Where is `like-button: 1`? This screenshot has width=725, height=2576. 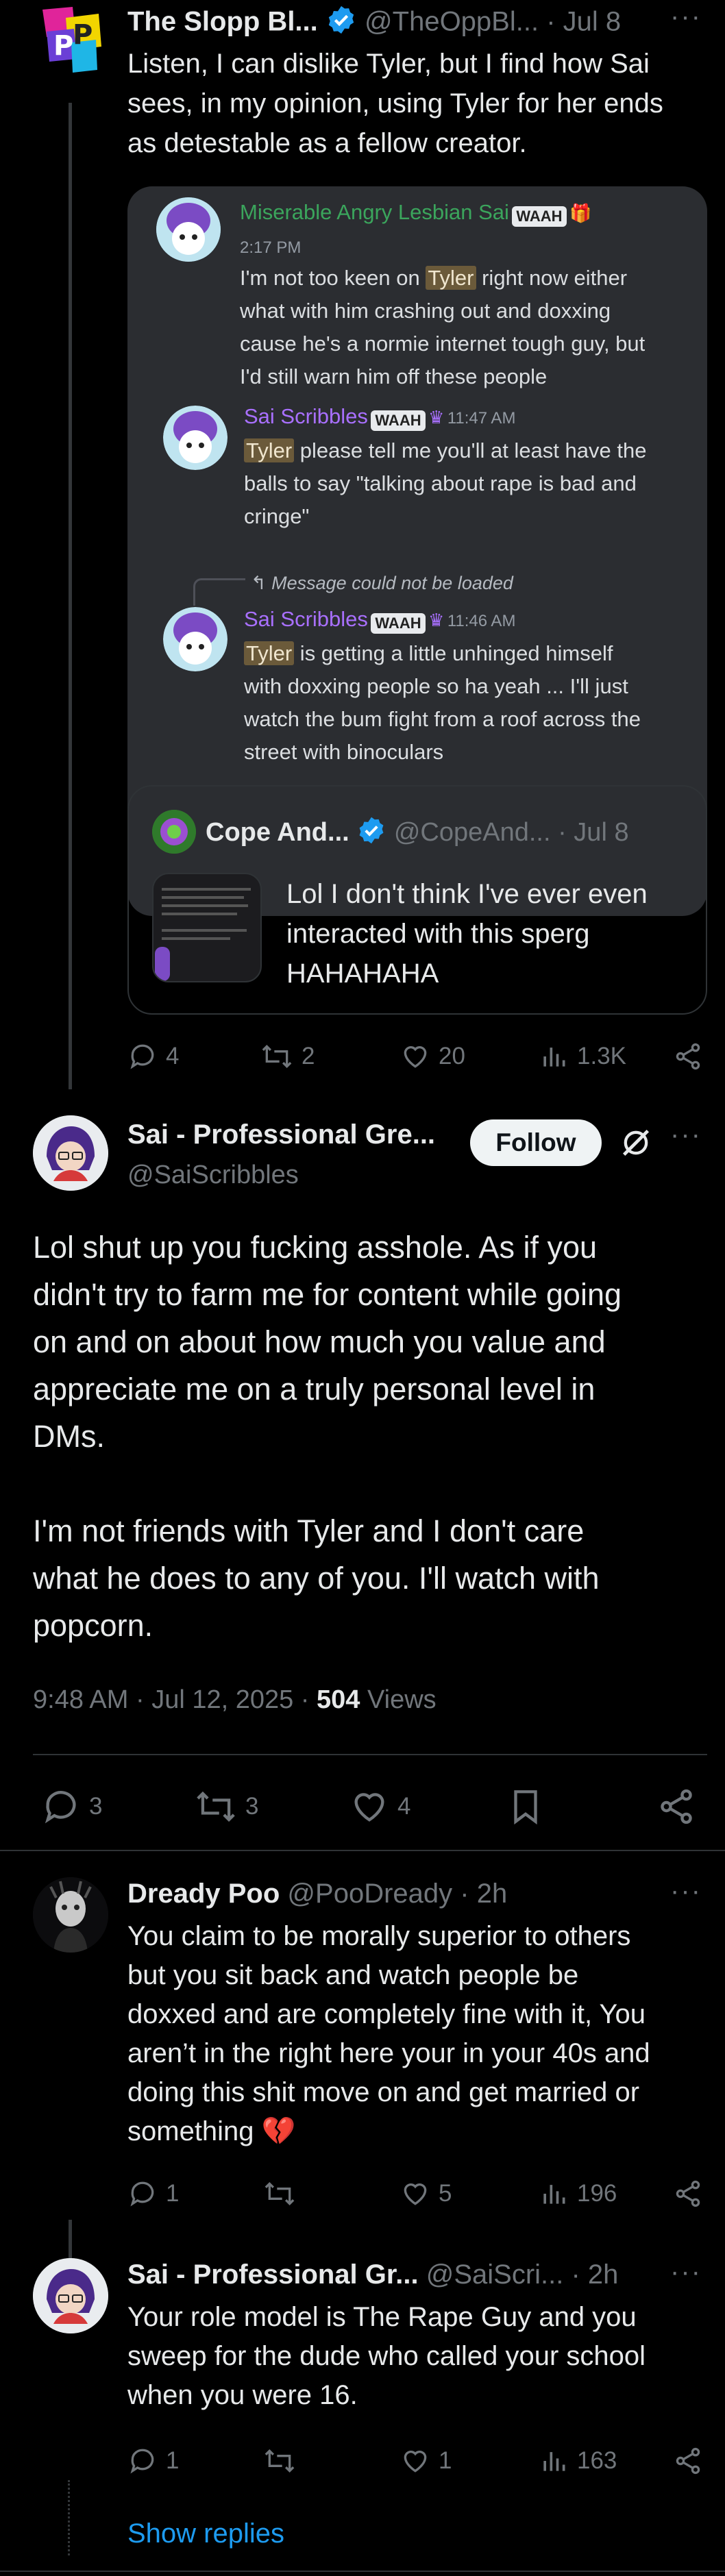 like-button: 1 is located at coordinates (426, 2461).